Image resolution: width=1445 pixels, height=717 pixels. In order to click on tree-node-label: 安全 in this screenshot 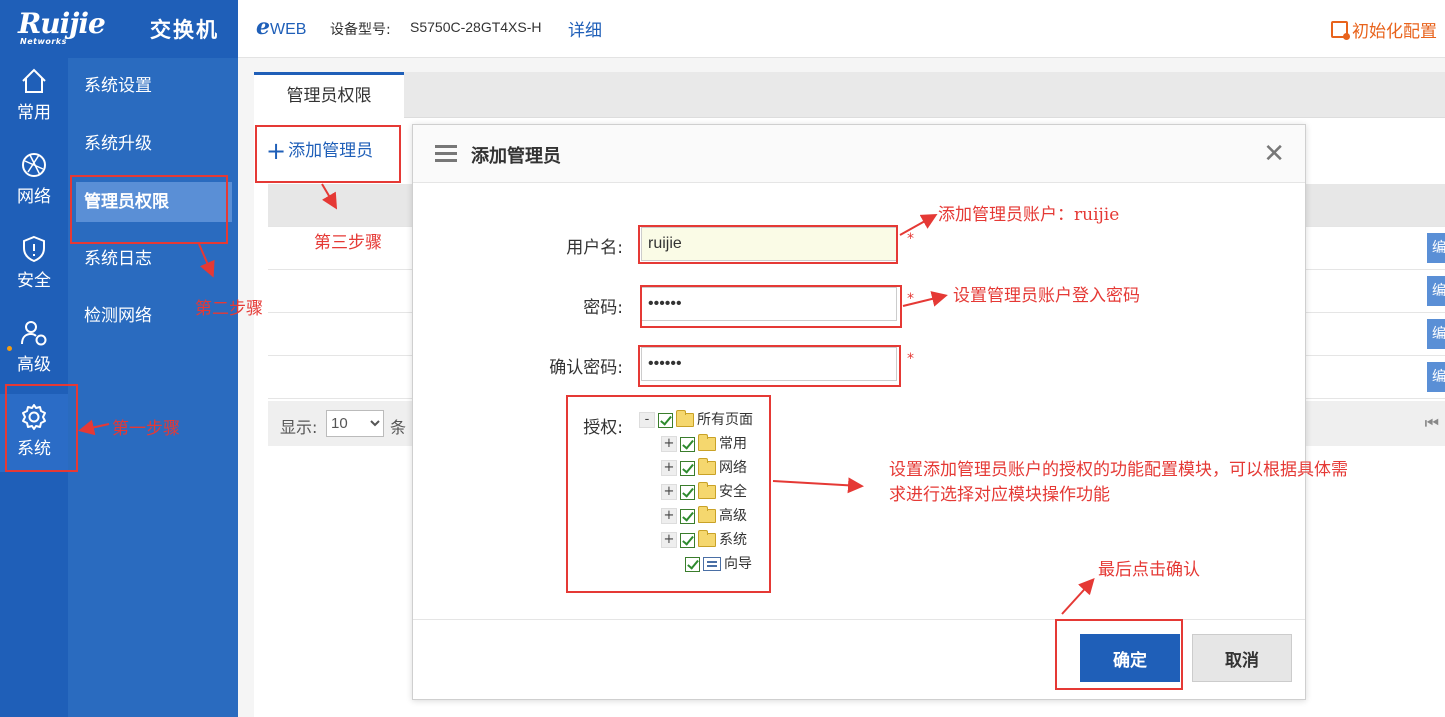, I will do `click(733, 492)`.